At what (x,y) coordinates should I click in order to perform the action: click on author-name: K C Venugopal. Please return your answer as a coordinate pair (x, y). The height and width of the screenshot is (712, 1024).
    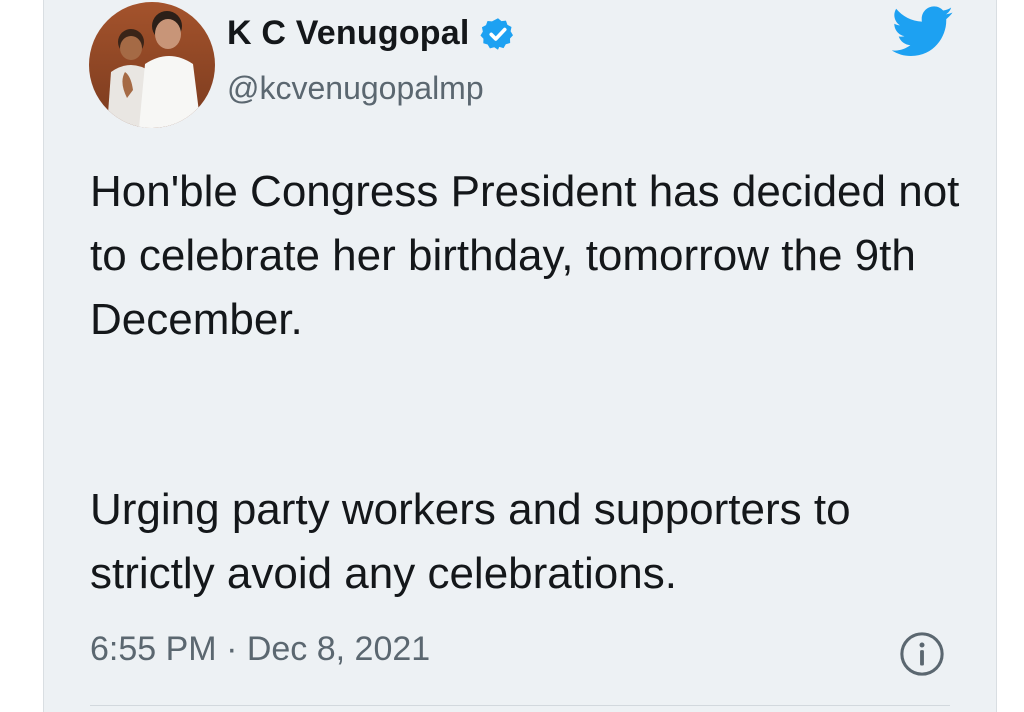
    Looking at the image, I should click on (348, 33).